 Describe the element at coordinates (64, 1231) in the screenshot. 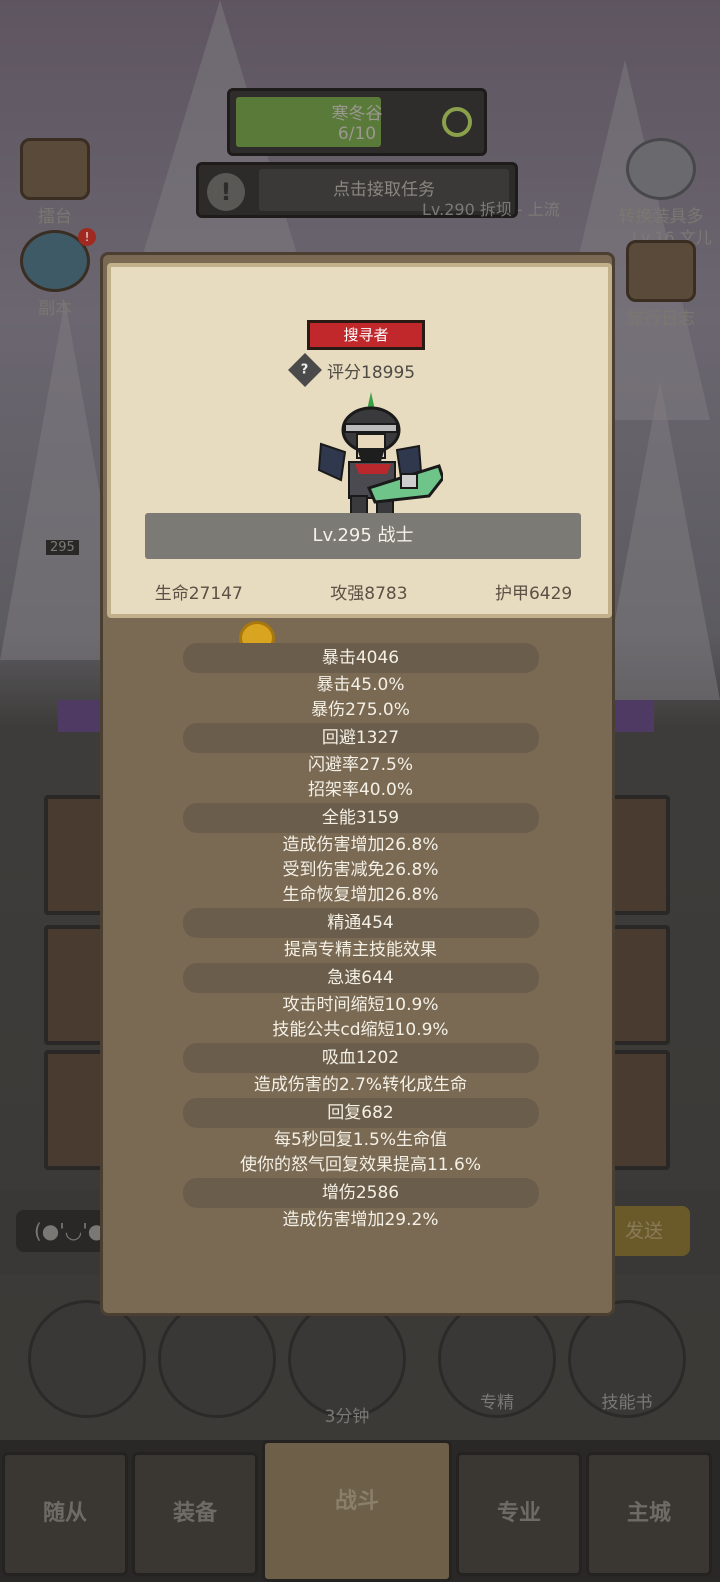

I see `chat-input: (●'◡'●)` at that location.